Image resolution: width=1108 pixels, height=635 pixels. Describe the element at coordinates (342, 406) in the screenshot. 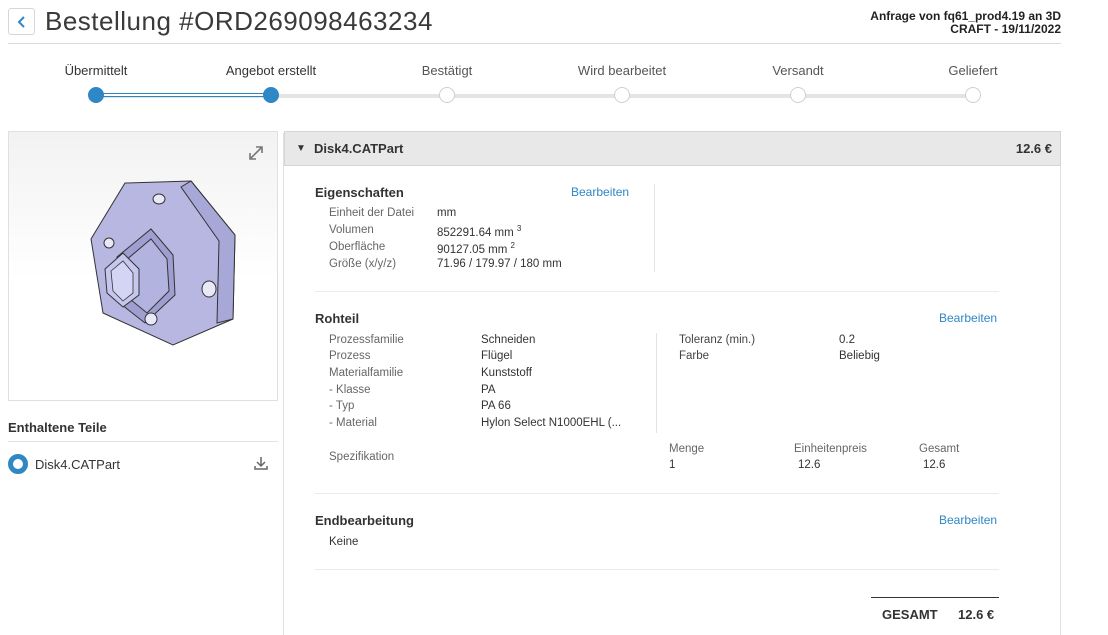

I see `raw-label: - Typ` at that location.